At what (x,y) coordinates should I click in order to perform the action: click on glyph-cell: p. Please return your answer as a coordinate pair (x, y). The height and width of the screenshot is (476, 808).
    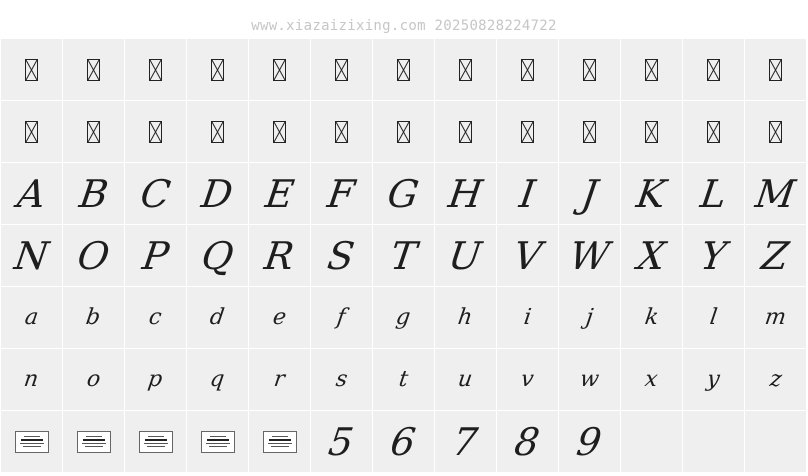
    Looking at the image, I should click on (155, 379).